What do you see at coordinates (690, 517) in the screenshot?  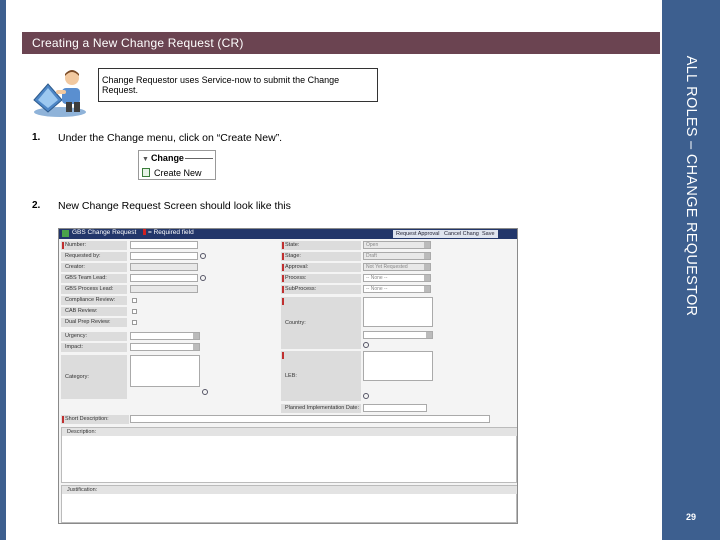 I see `page-number: 29` at bounding box center [690, 517].